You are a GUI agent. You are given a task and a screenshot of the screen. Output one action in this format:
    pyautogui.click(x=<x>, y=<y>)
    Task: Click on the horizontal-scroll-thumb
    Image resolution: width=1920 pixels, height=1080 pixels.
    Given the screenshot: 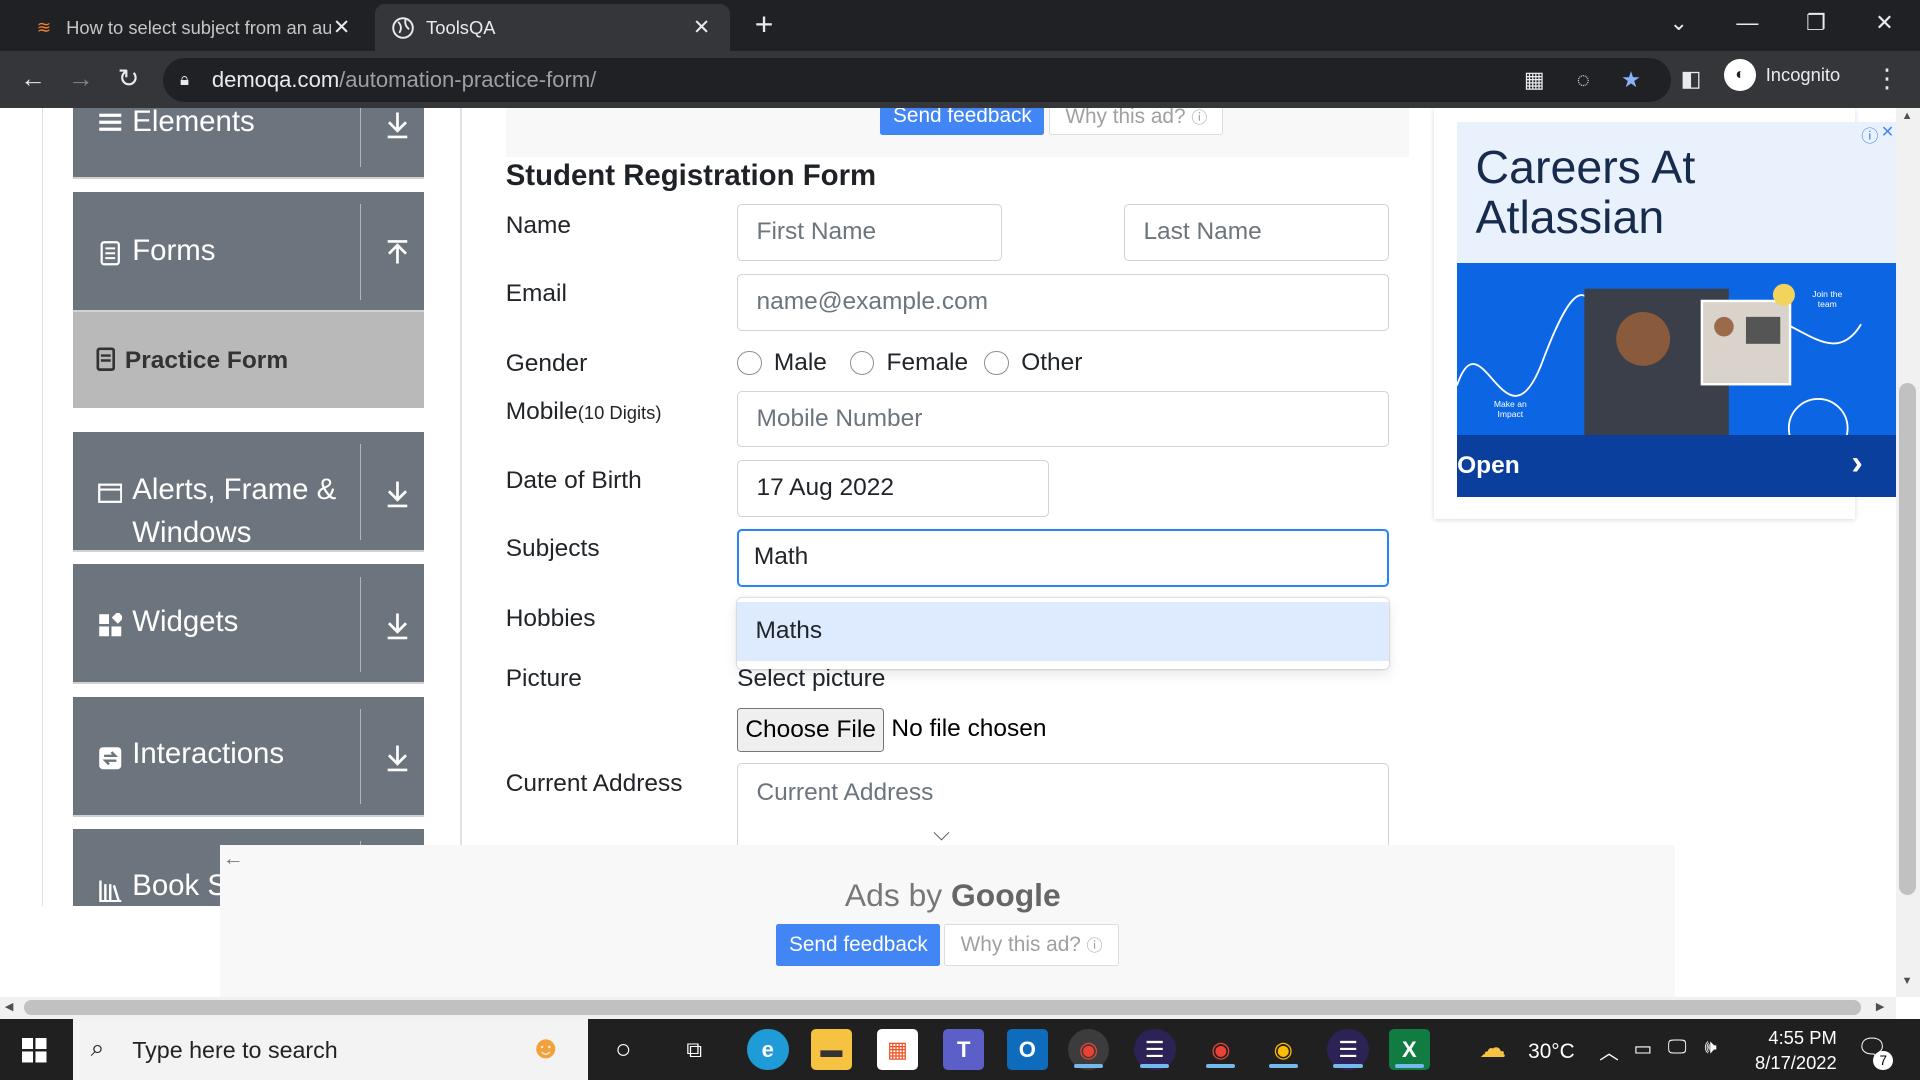 What is the action you would take?
    pyautogui.click(x=943, y=1008)
    